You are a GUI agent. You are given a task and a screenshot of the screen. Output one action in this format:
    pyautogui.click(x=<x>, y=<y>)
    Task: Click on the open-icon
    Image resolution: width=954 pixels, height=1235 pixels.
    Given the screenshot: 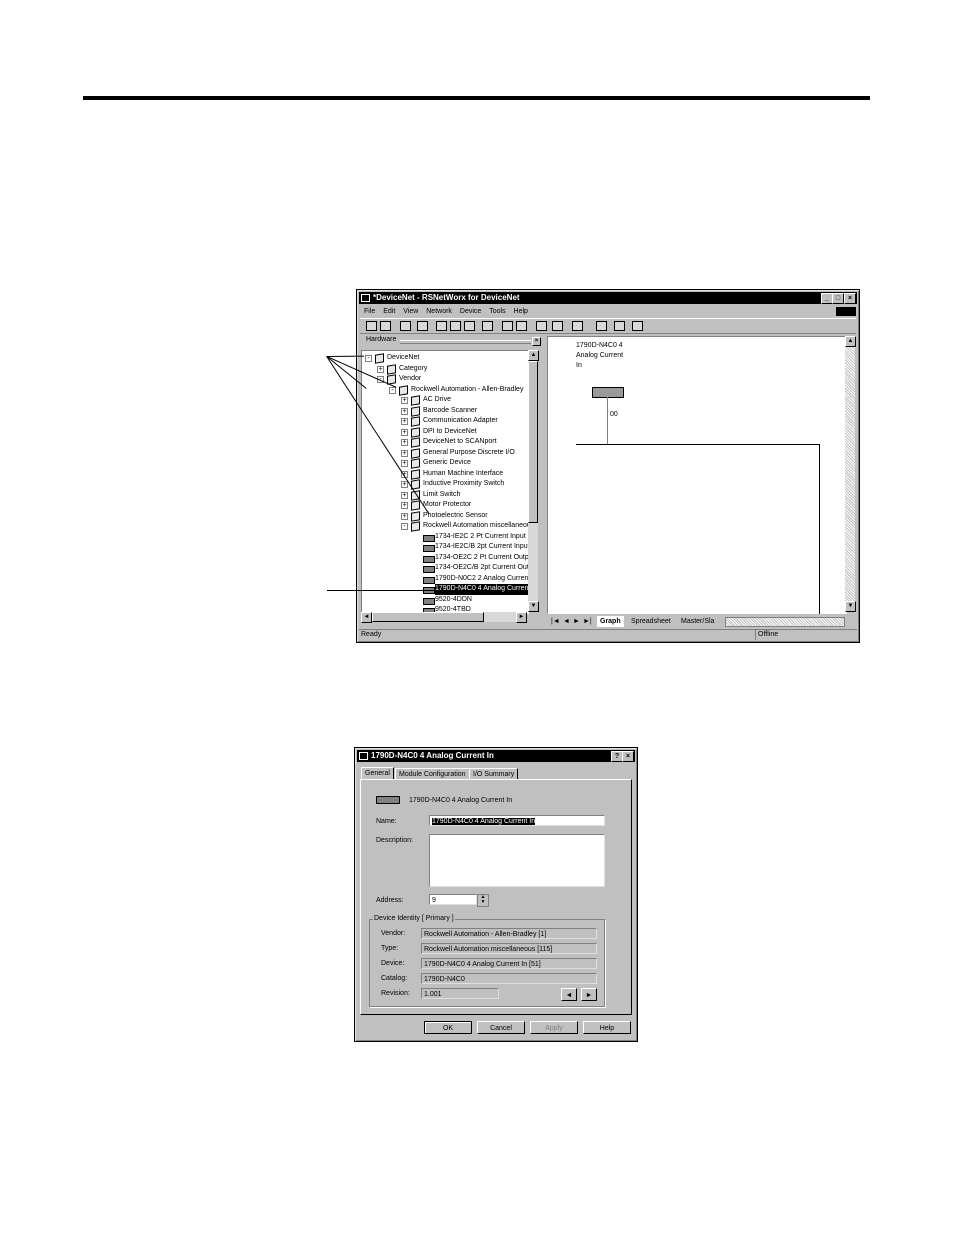 What is the action you would take?
    pyautogui.click(x=385, y=326)
    